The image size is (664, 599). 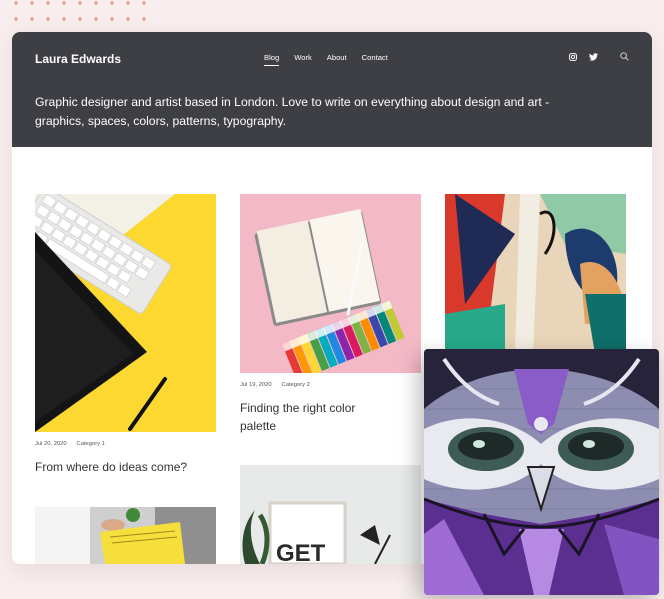 I want to click on post-image: GET, so click(x=330, y=514).